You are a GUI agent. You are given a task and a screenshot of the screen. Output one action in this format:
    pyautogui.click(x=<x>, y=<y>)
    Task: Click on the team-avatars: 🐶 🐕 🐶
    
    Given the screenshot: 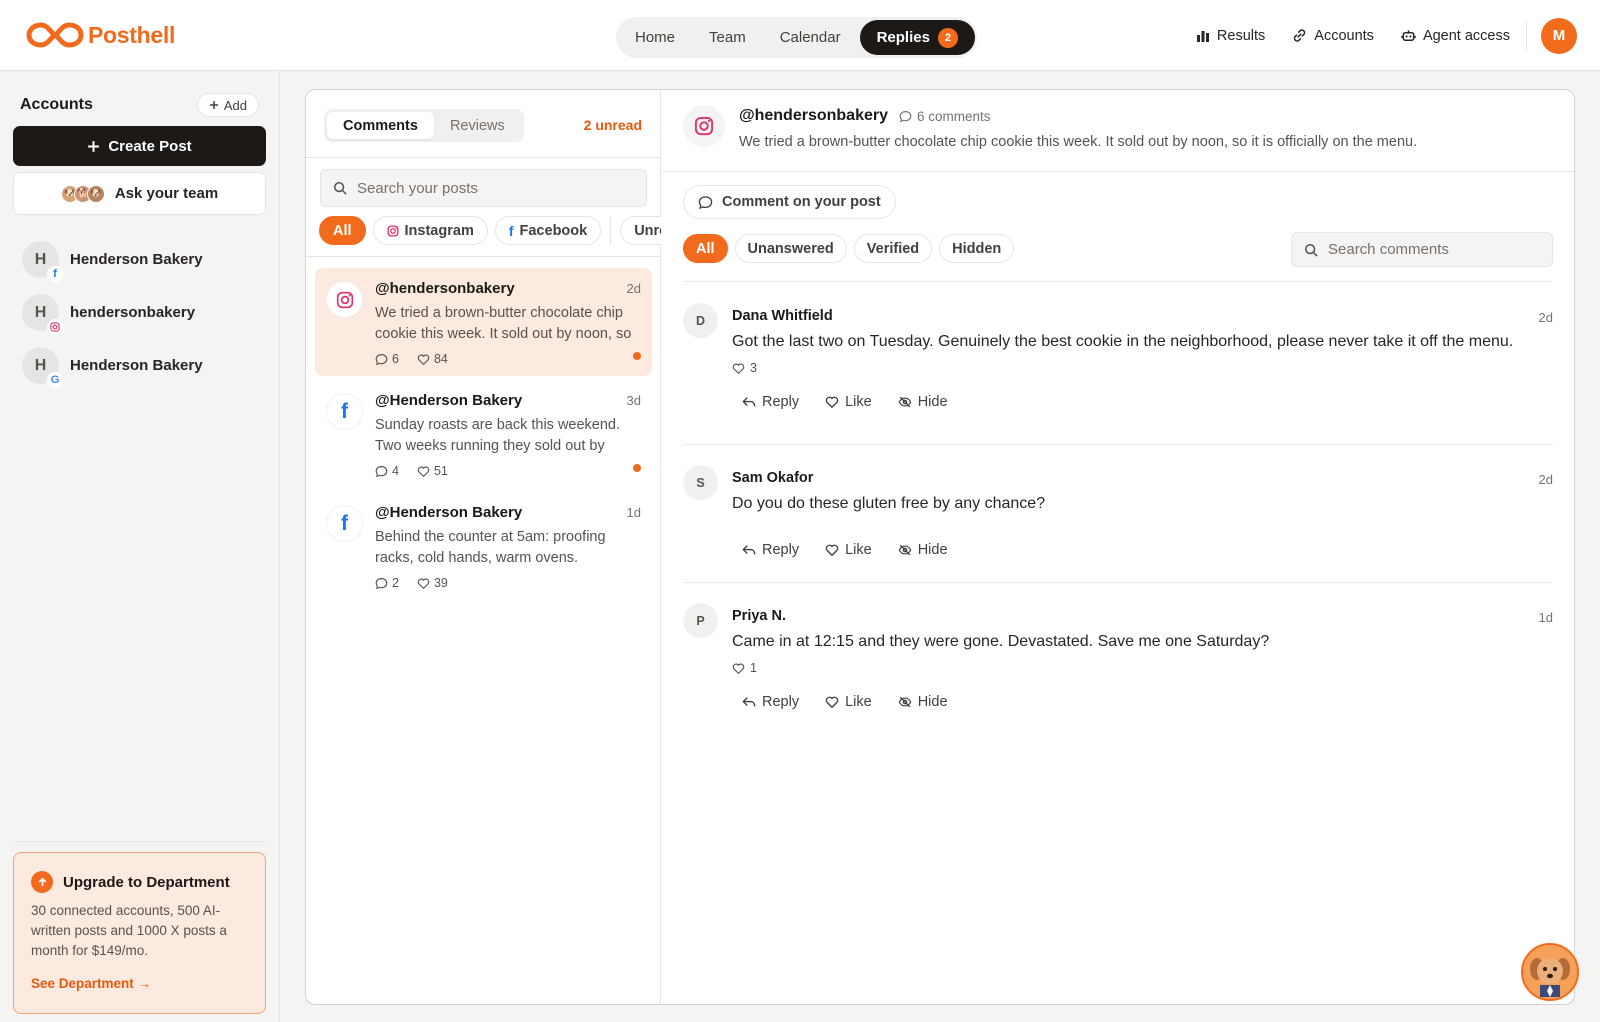 What is the action you would take?
    pyautogui.click(x=82, y=193)
    